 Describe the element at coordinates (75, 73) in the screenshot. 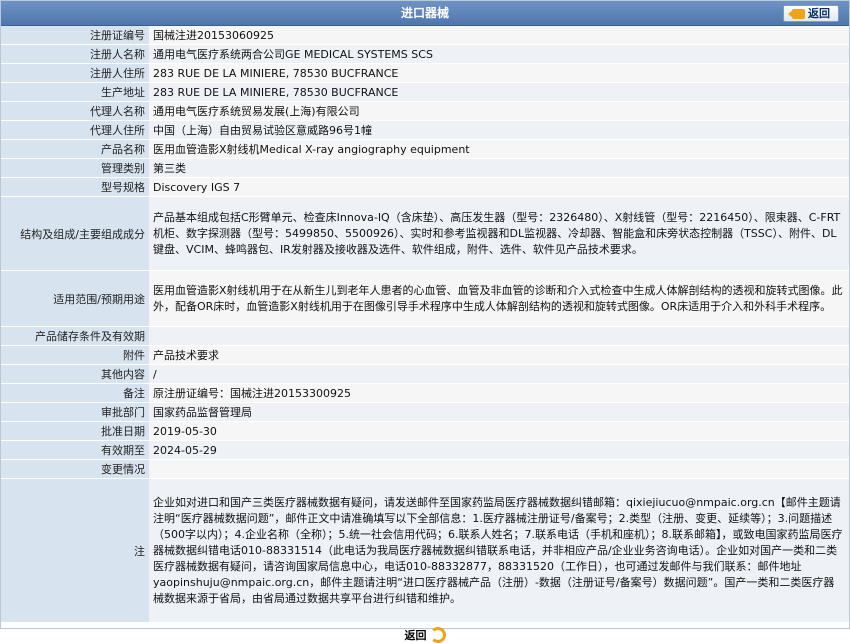

I see `field-label: 注册人住所` at that location.